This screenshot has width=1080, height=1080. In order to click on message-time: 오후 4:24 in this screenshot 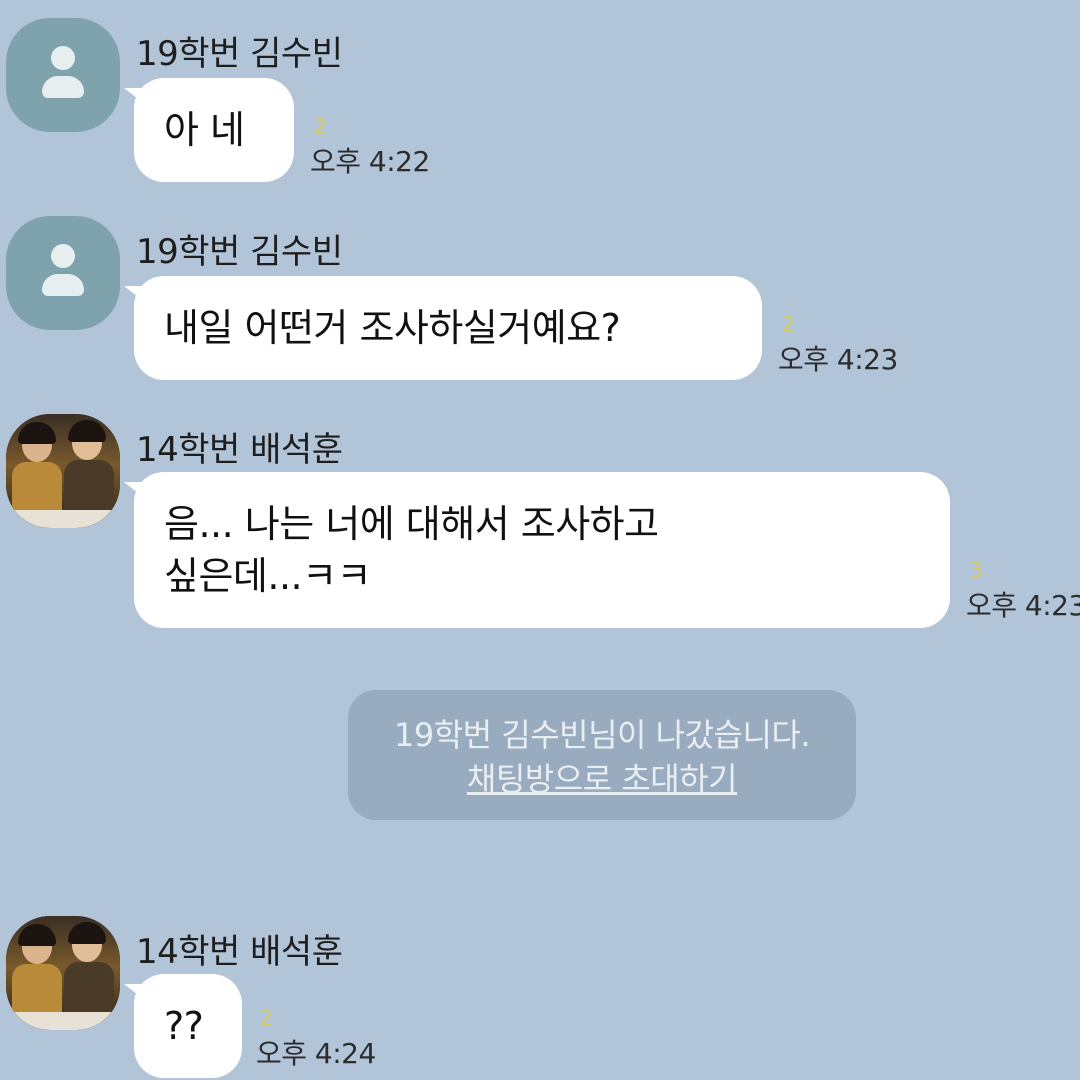, I will do `click(316, 1053)`.